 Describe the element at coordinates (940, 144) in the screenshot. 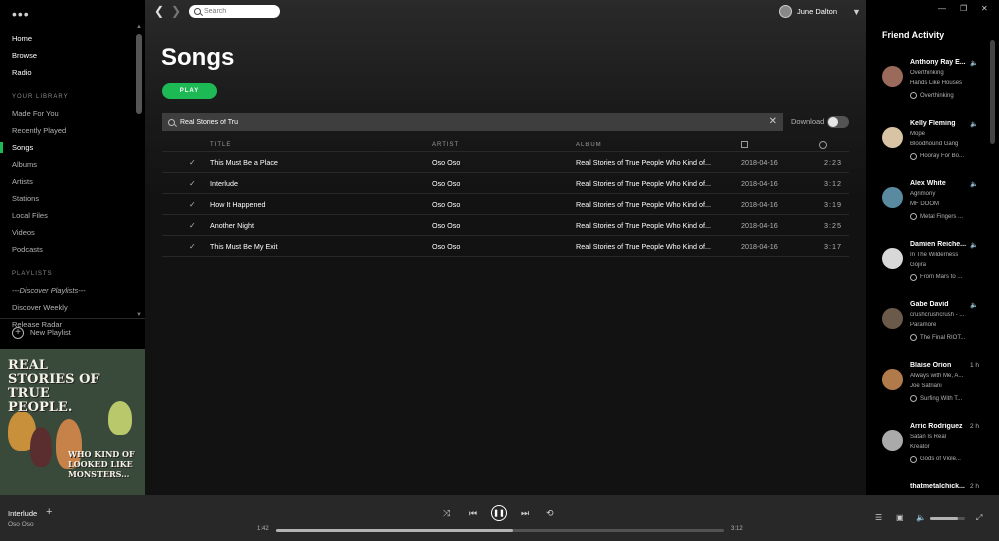

I see `friend-artist: Bloodhound Gang` at that location.